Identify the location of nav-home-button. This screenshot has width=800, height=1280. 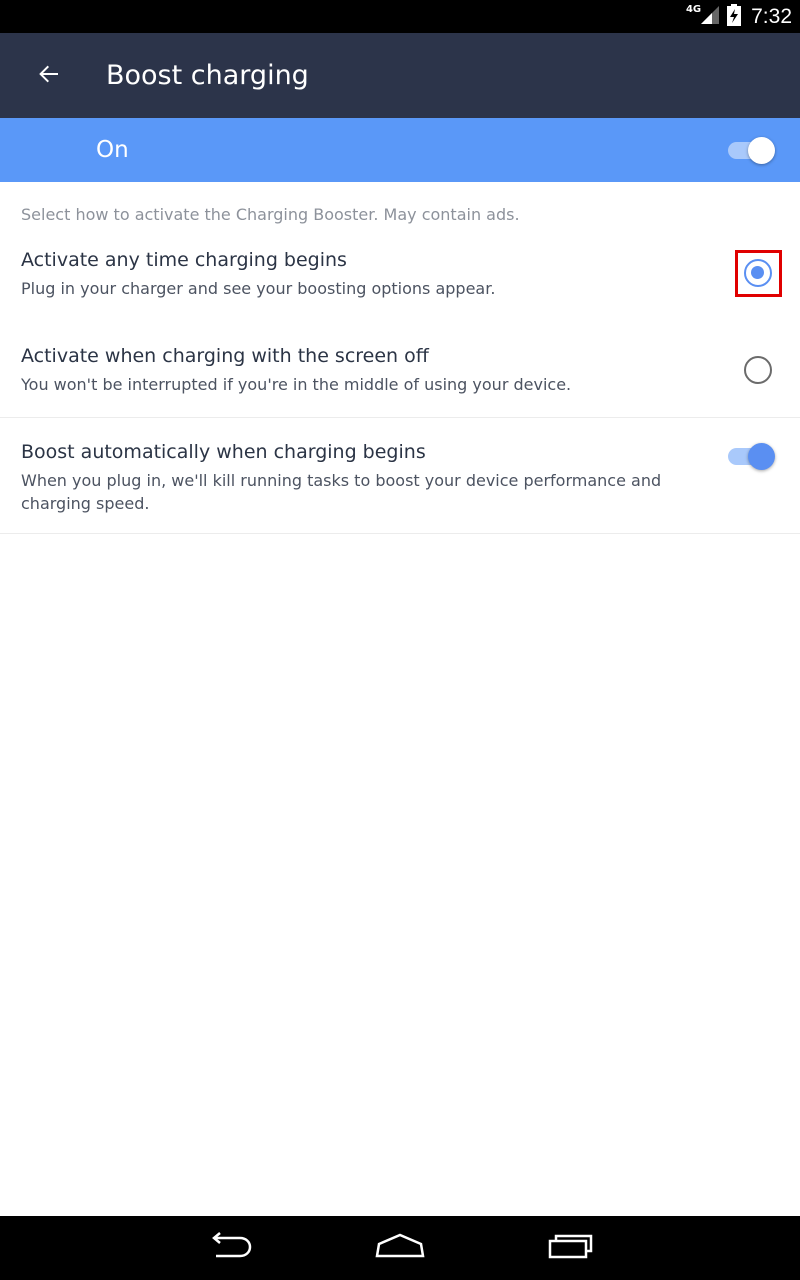
(400, 1248).